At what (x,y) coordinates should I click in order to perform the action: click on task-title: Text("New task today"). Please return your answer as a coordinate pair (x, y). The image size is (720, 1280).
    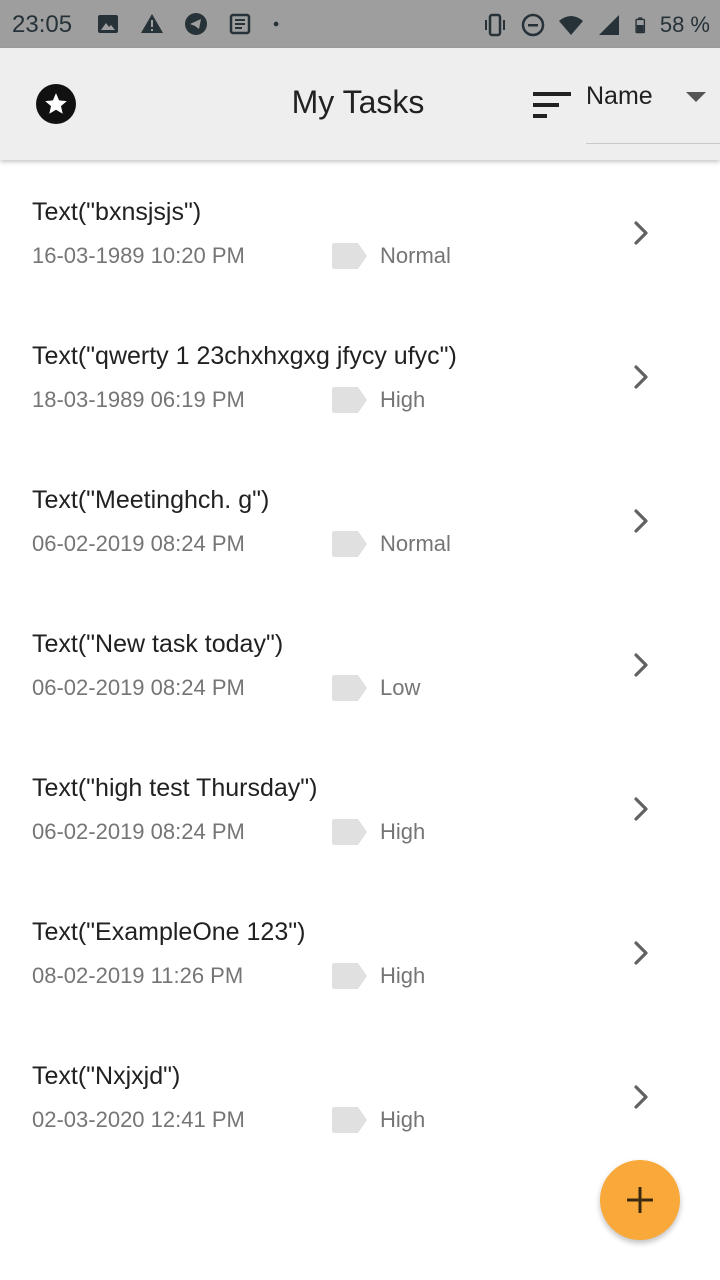
    Looking at the image, I should click on (158, 644).